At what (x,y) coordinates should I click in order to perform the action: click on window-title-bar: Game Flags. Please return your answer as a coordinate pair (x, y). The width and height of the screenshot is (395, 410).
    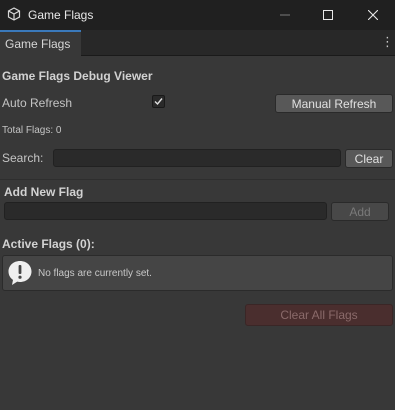
    Looking at the image, I should click on (197, 15).